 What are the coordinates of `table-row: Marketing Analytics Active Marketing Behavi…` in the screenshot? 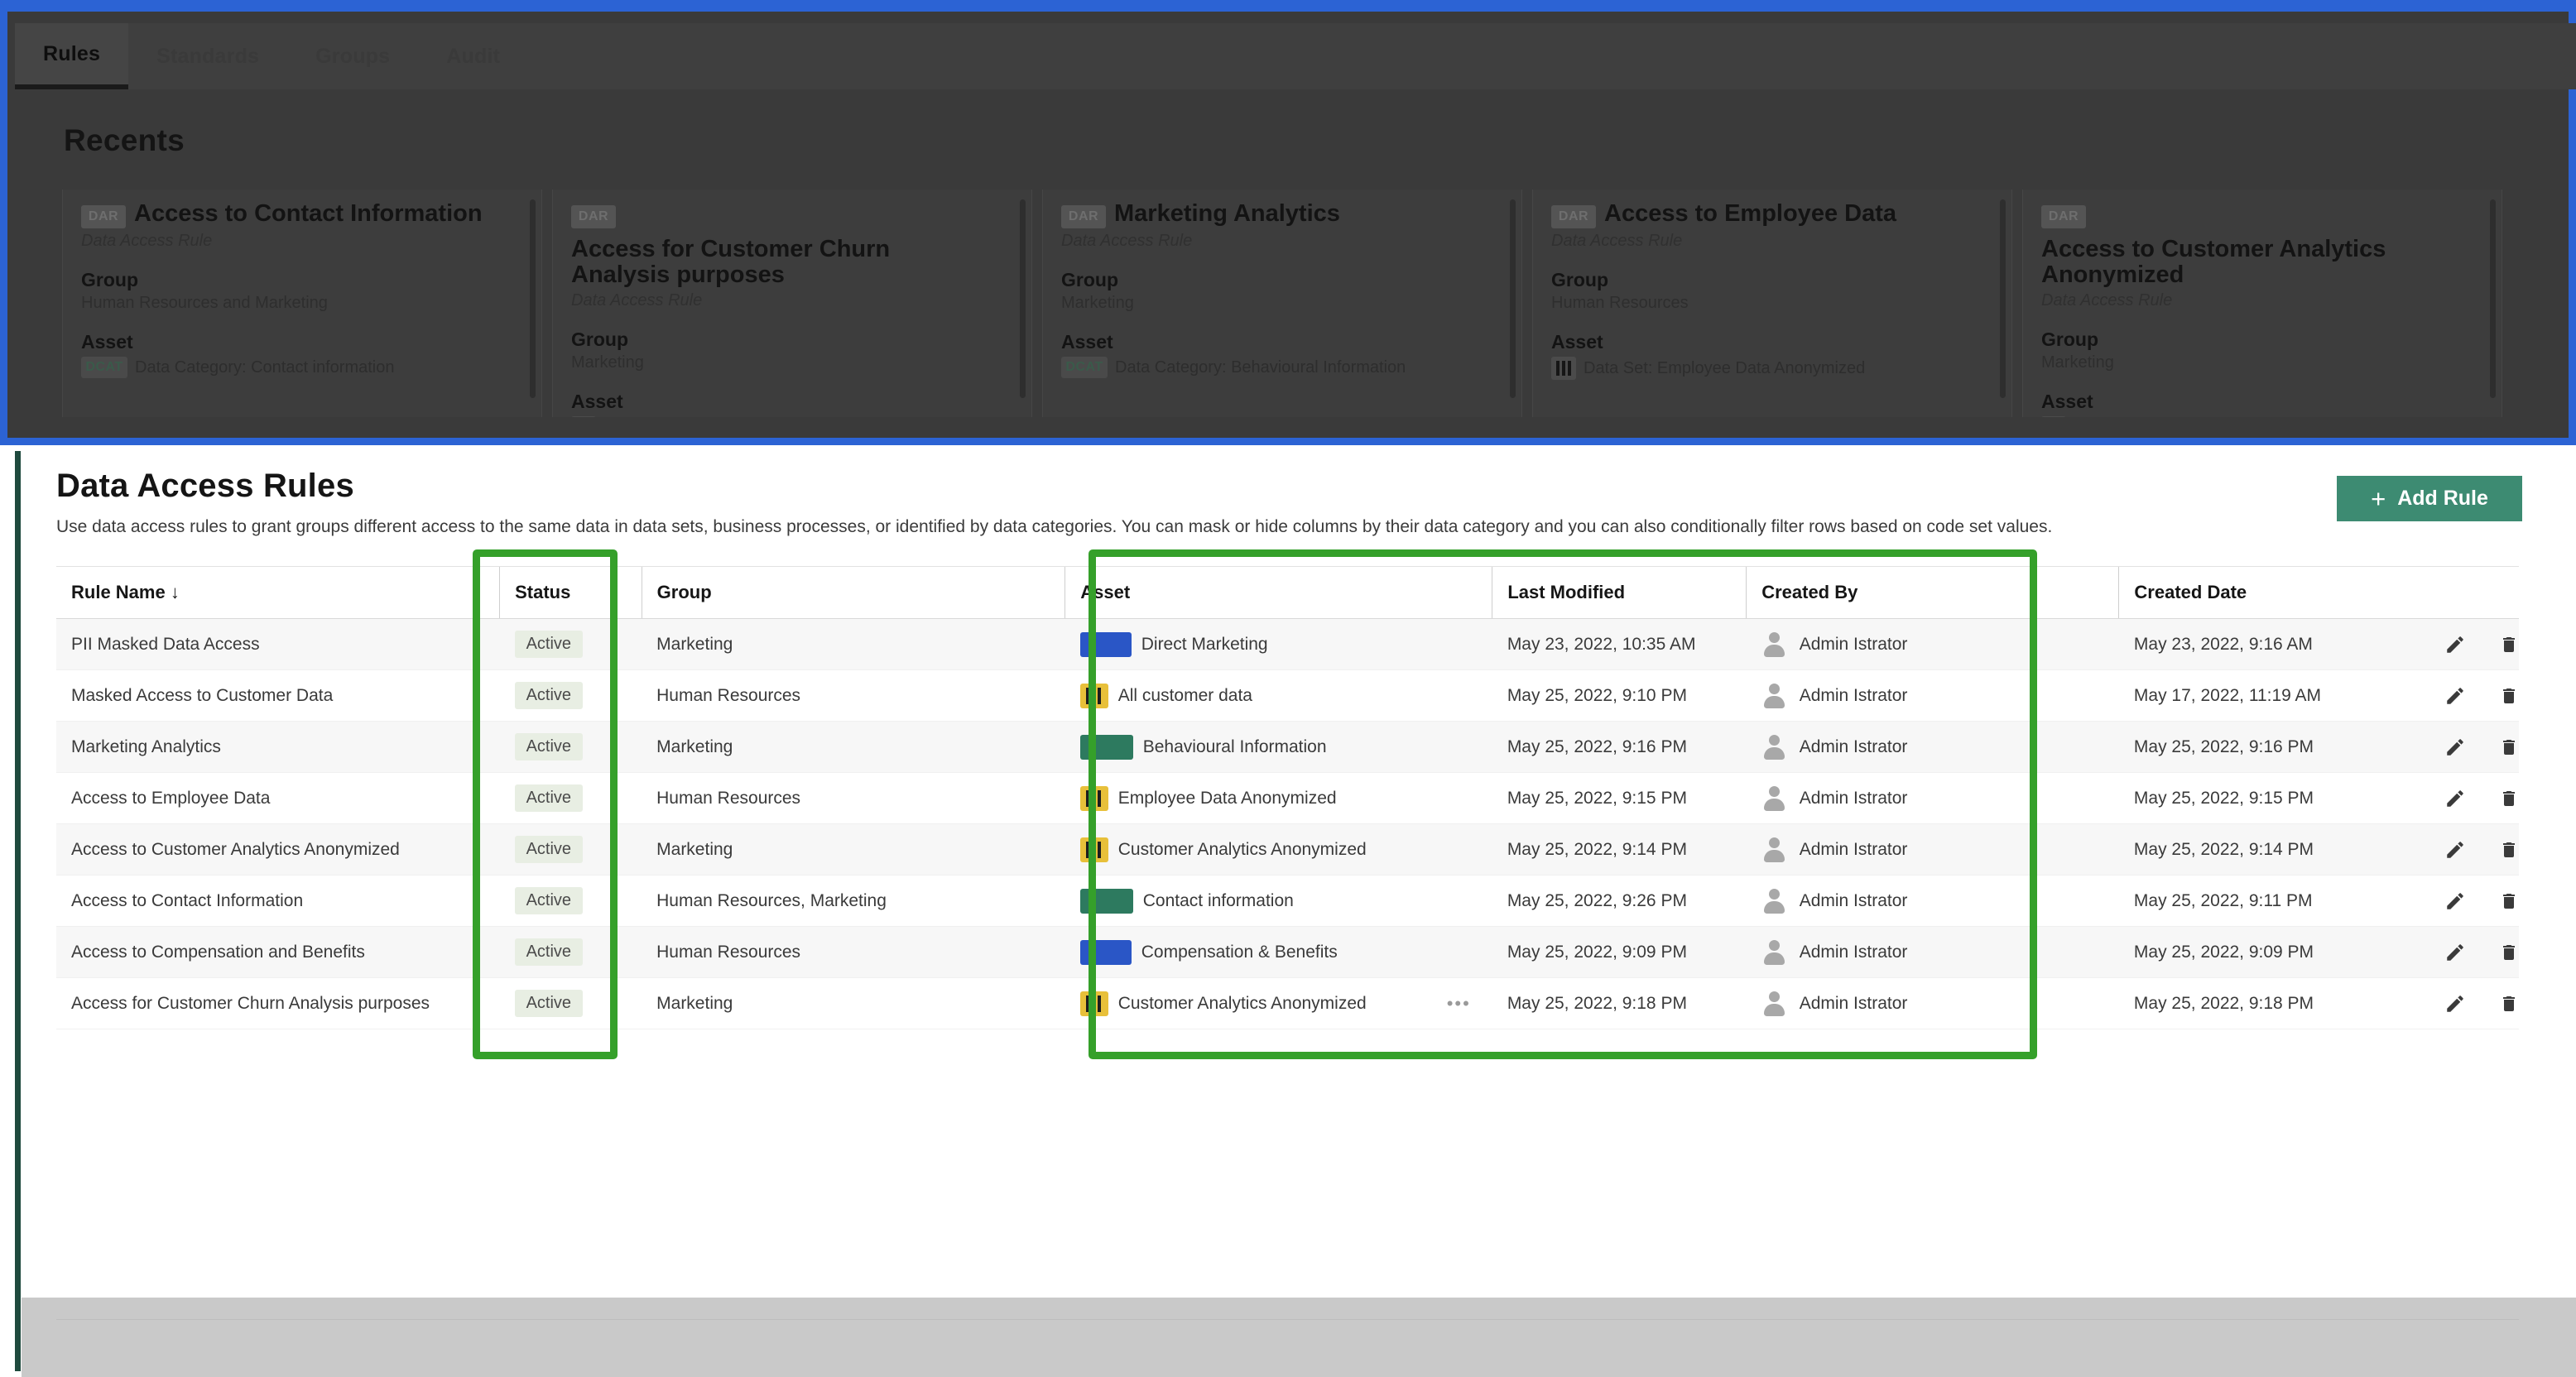 It's located at (1287, 747).